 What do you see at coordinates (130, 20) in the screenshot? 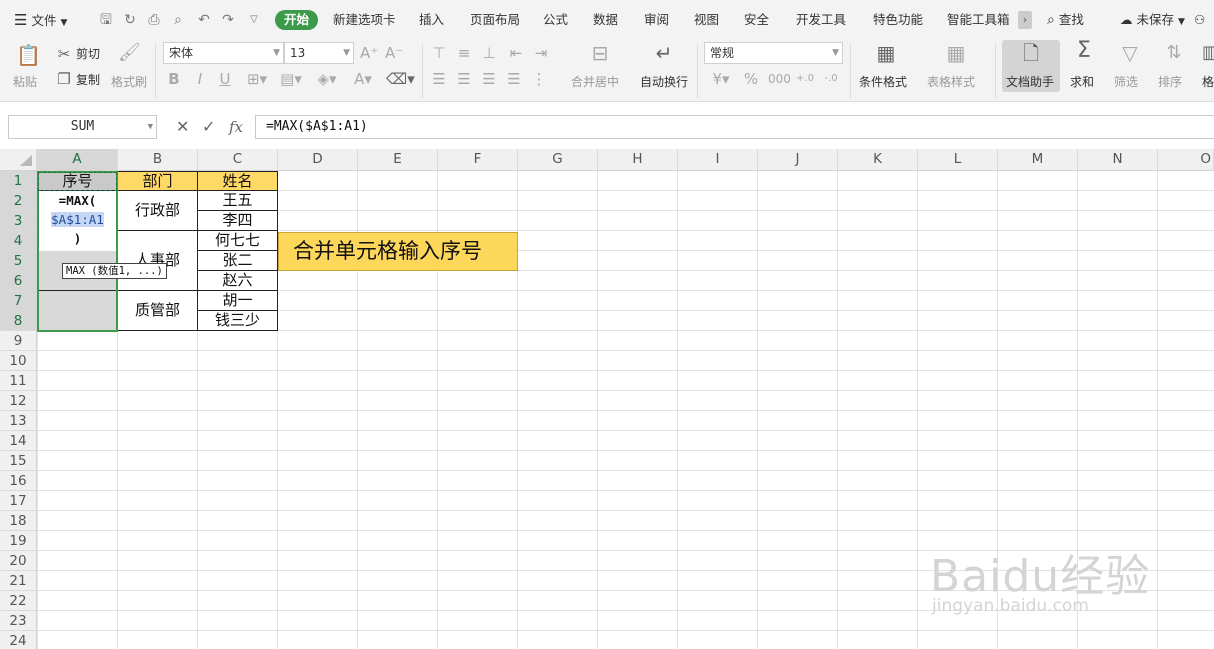
I see `cloud-icon: ↻` at bounding box center [130, 20].